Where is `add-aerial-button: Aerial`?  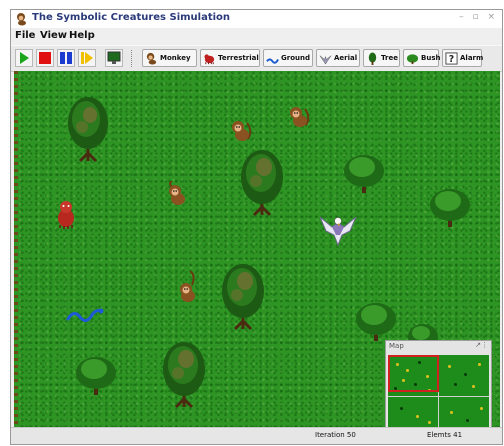 add-aerial-button: Aerial is located at coordinates (338, 58).